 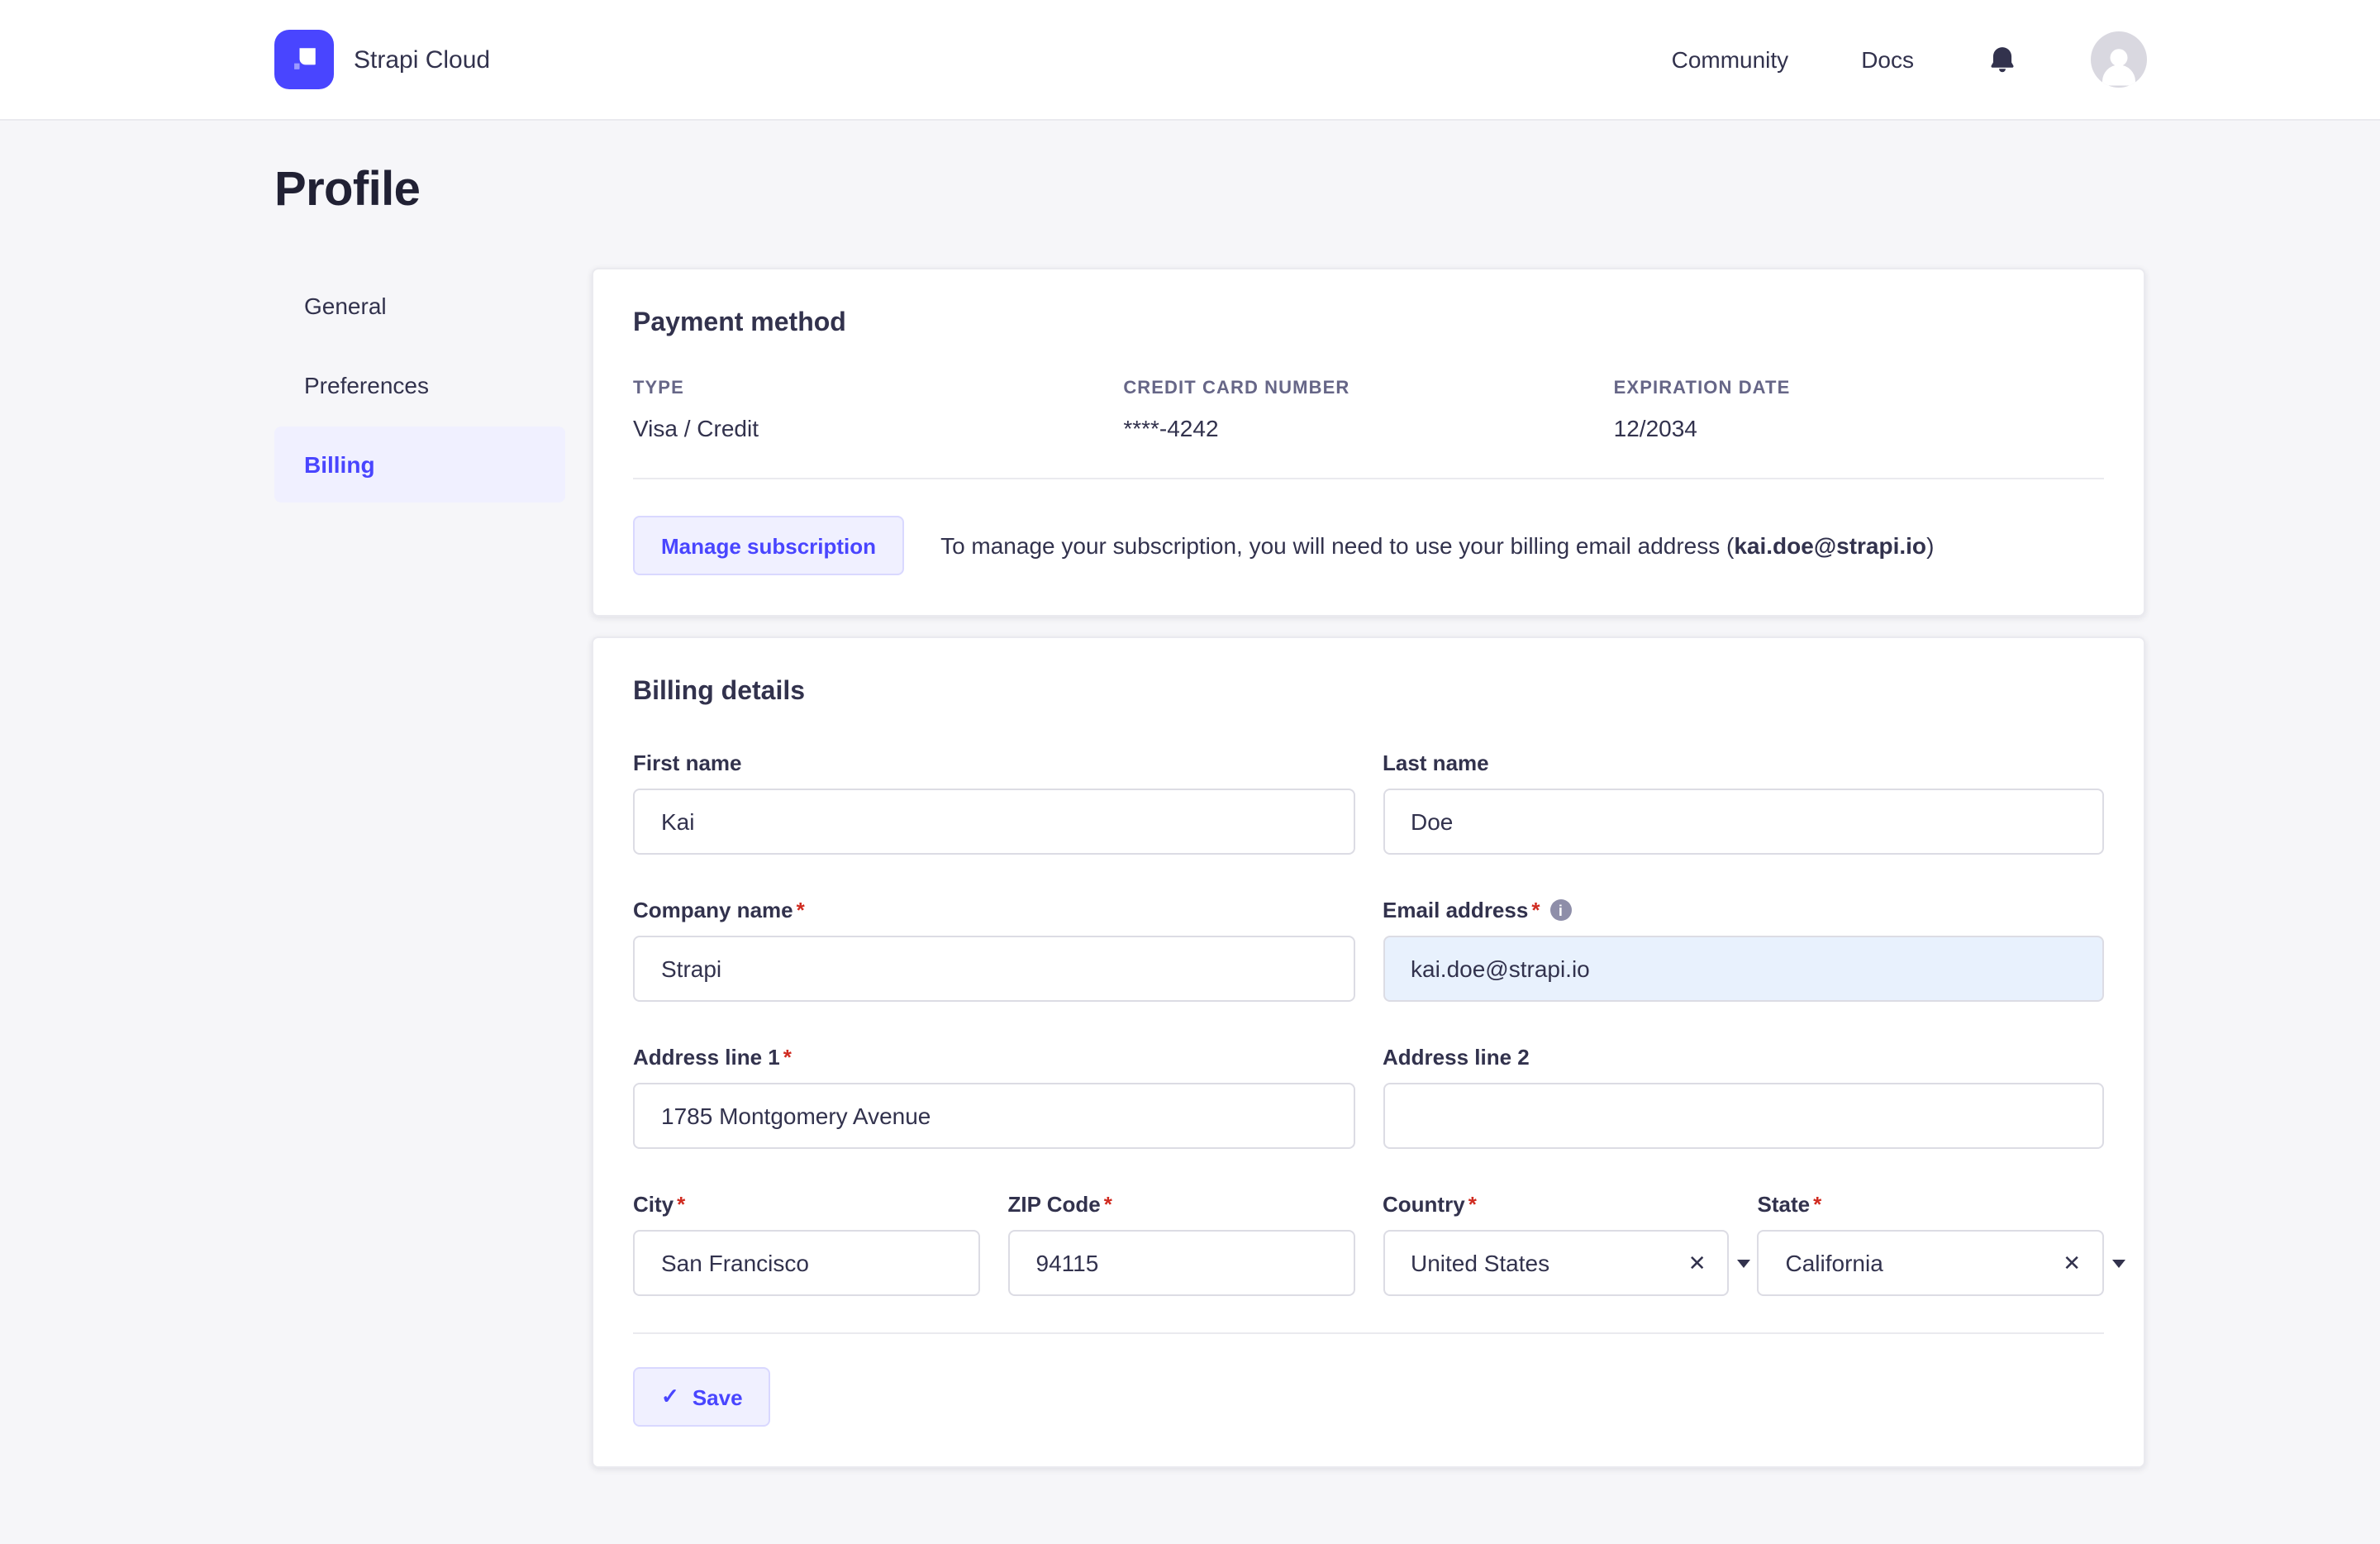 What do you see at coordinates (1655, 428) in the screenshot?
I see `expiration-value: 12/2034` at bounding box center [1655, 428].